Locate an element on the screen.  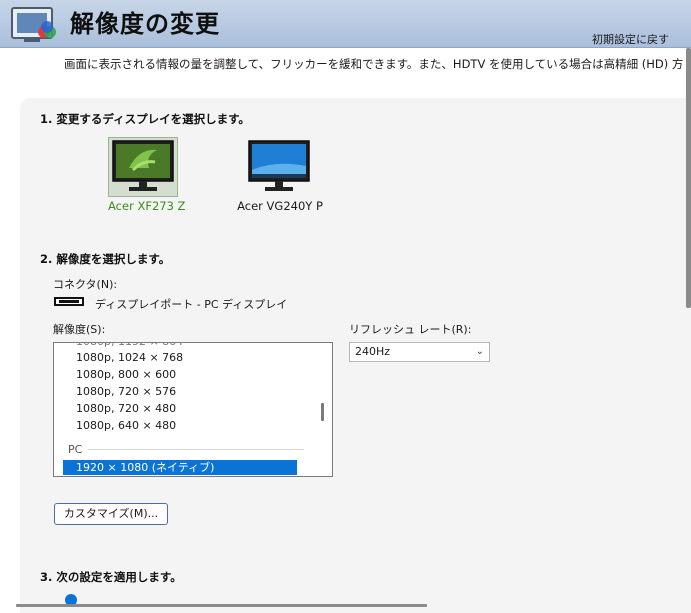
refresh-rate-value: 240Hz is located at coordinates (373, 351).